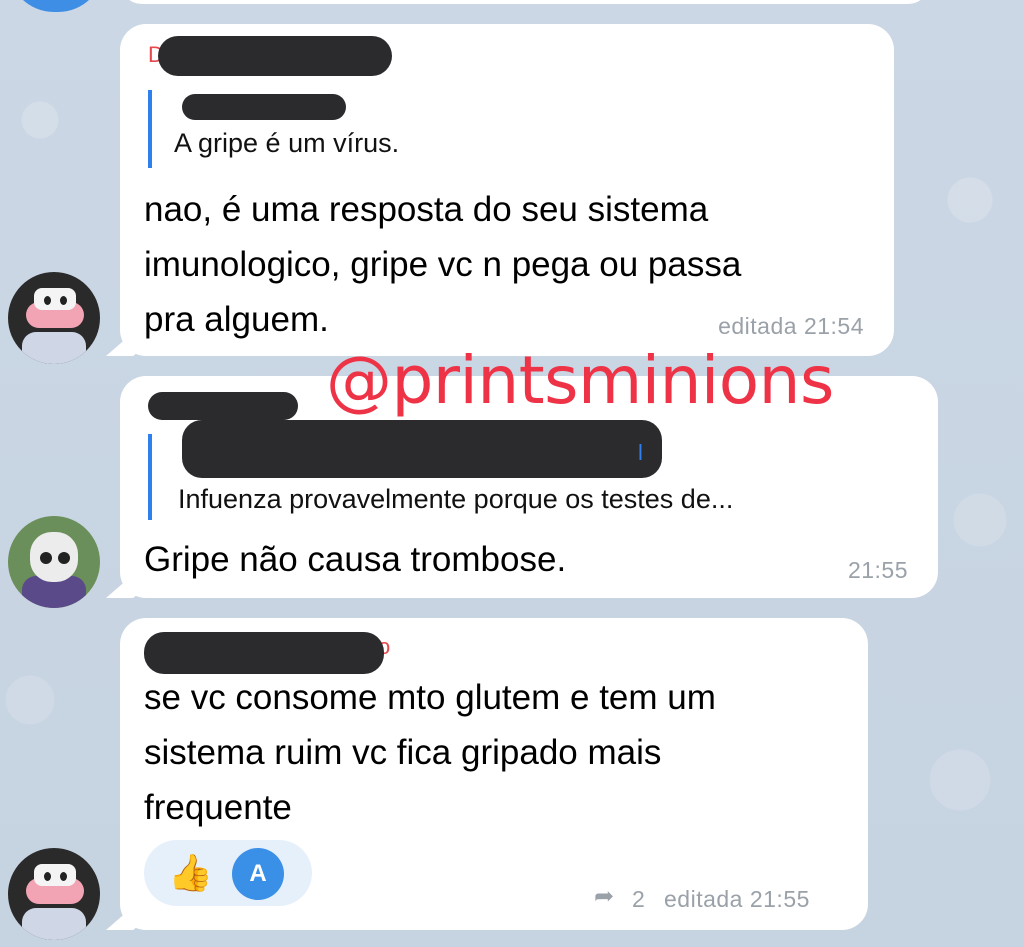 This screenshot has height=947, width=1024. I want to click on watermark: @printsminions, so click(580, 380).